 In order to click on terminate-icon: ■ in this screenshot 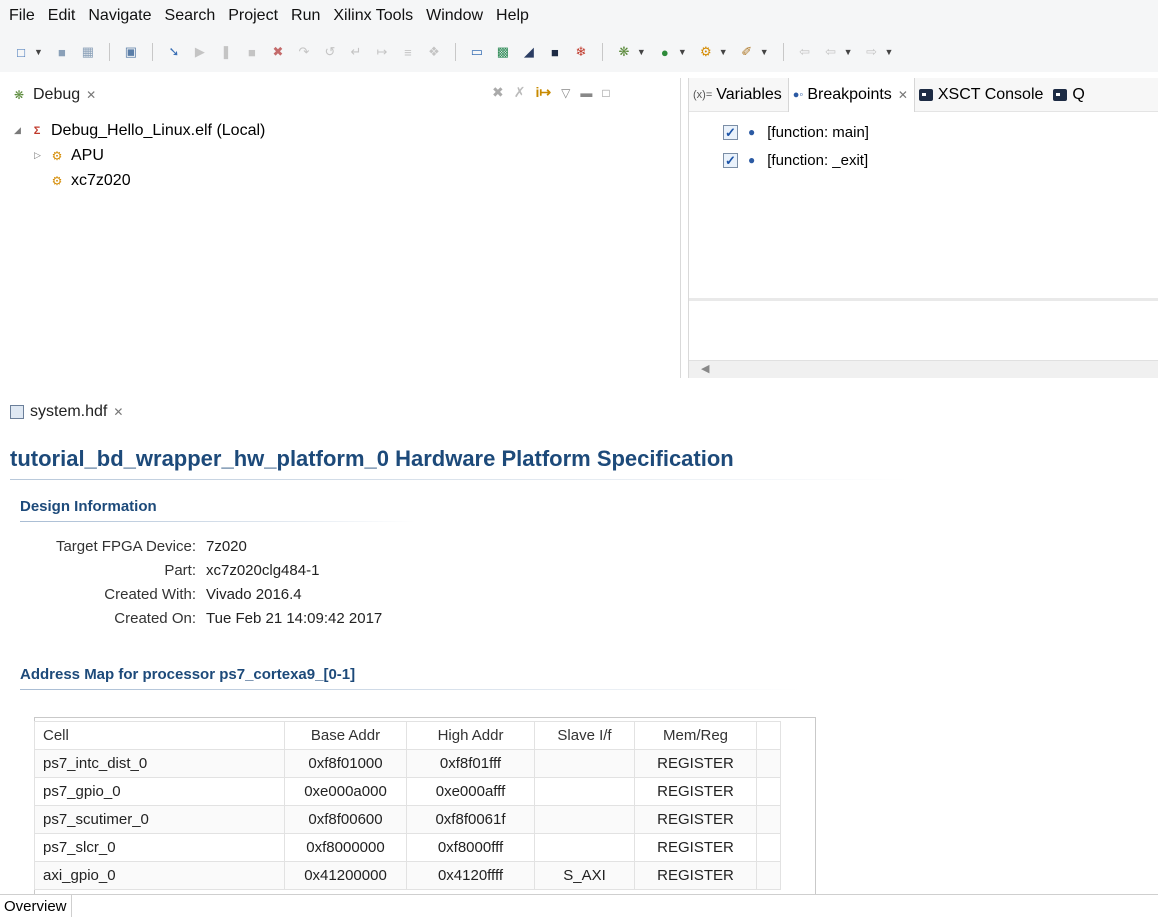, I will do `click(252, 52)`.